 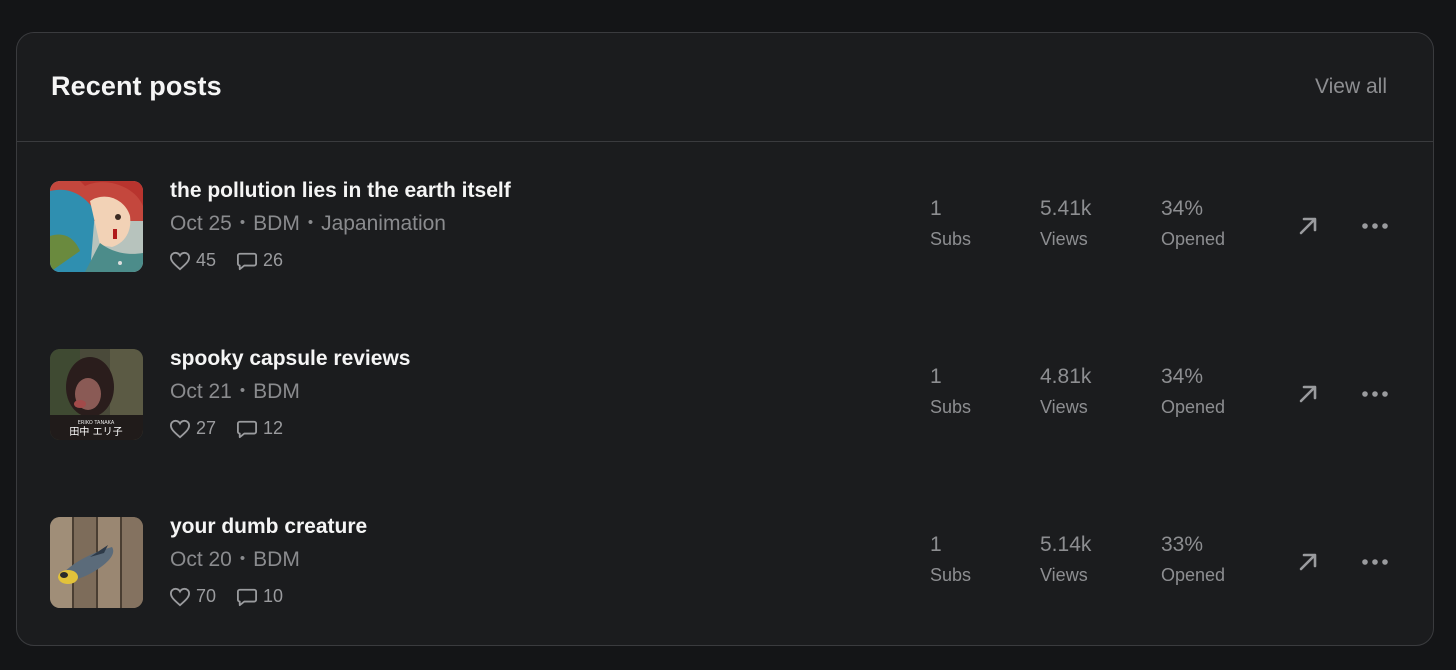 I want to click on views-value: 5.14k, so click(x=1066, y=544).